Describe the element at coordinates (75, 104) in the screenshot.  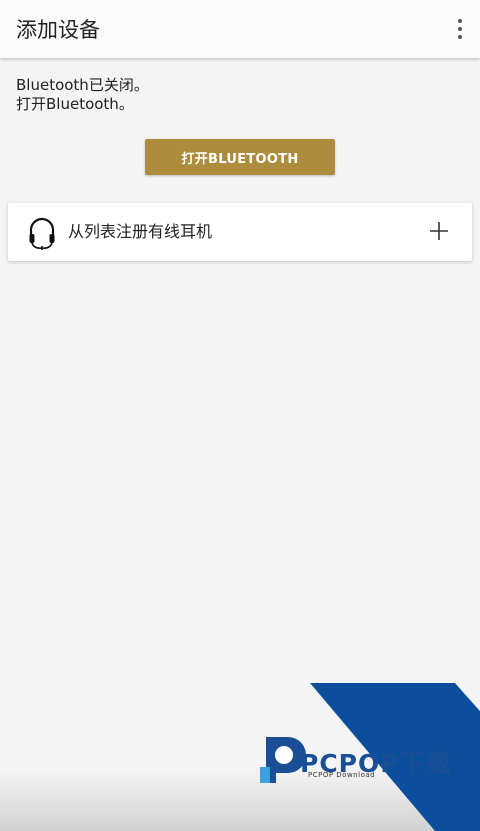
I see `bluetooth-status-line2: 打开Bluetooth。` at that location.